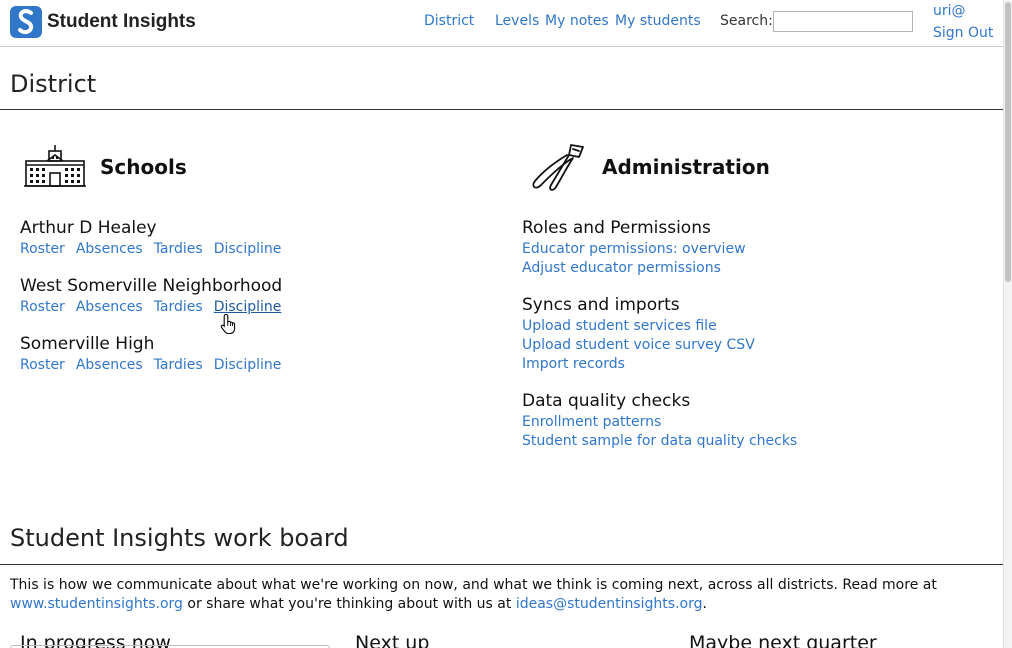 The image size is (1012, 648). I want to click on column-next-up-heading: Next up, so click(392, 640).